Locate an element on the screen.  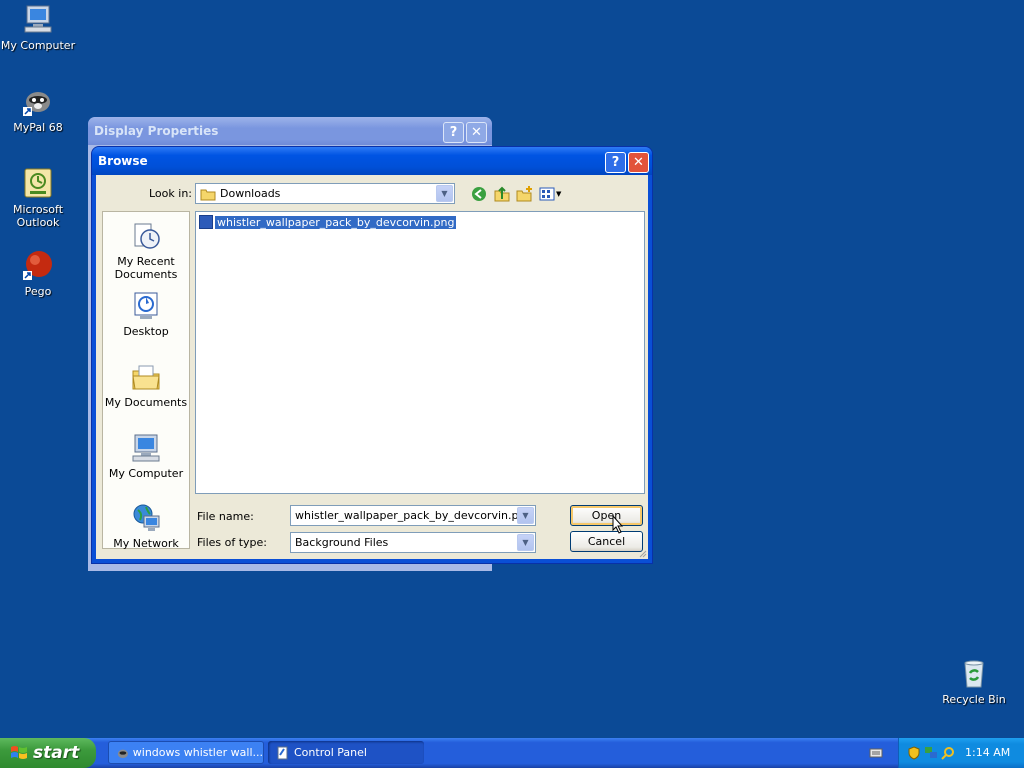
desktop-icon-label: MyPal 68 is located at coordinates (38, 127).